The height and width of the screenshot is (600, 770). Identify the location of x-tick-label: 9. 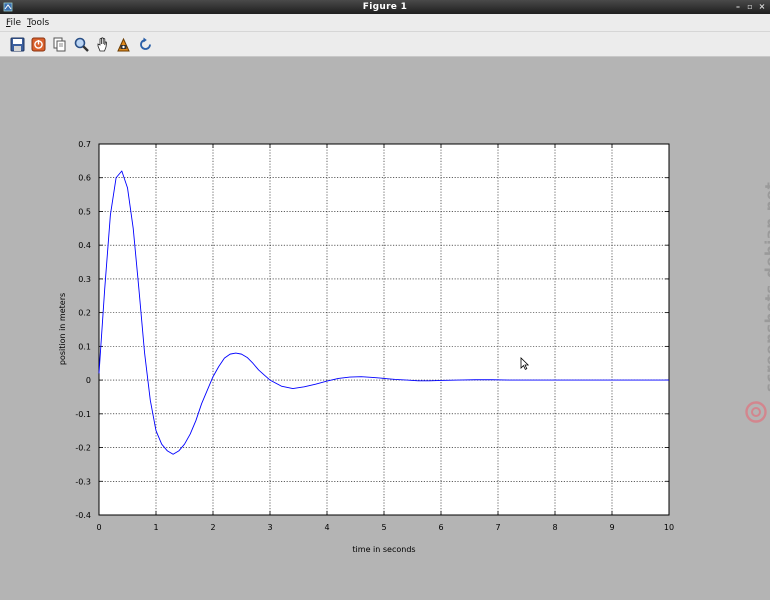
(611, 527).